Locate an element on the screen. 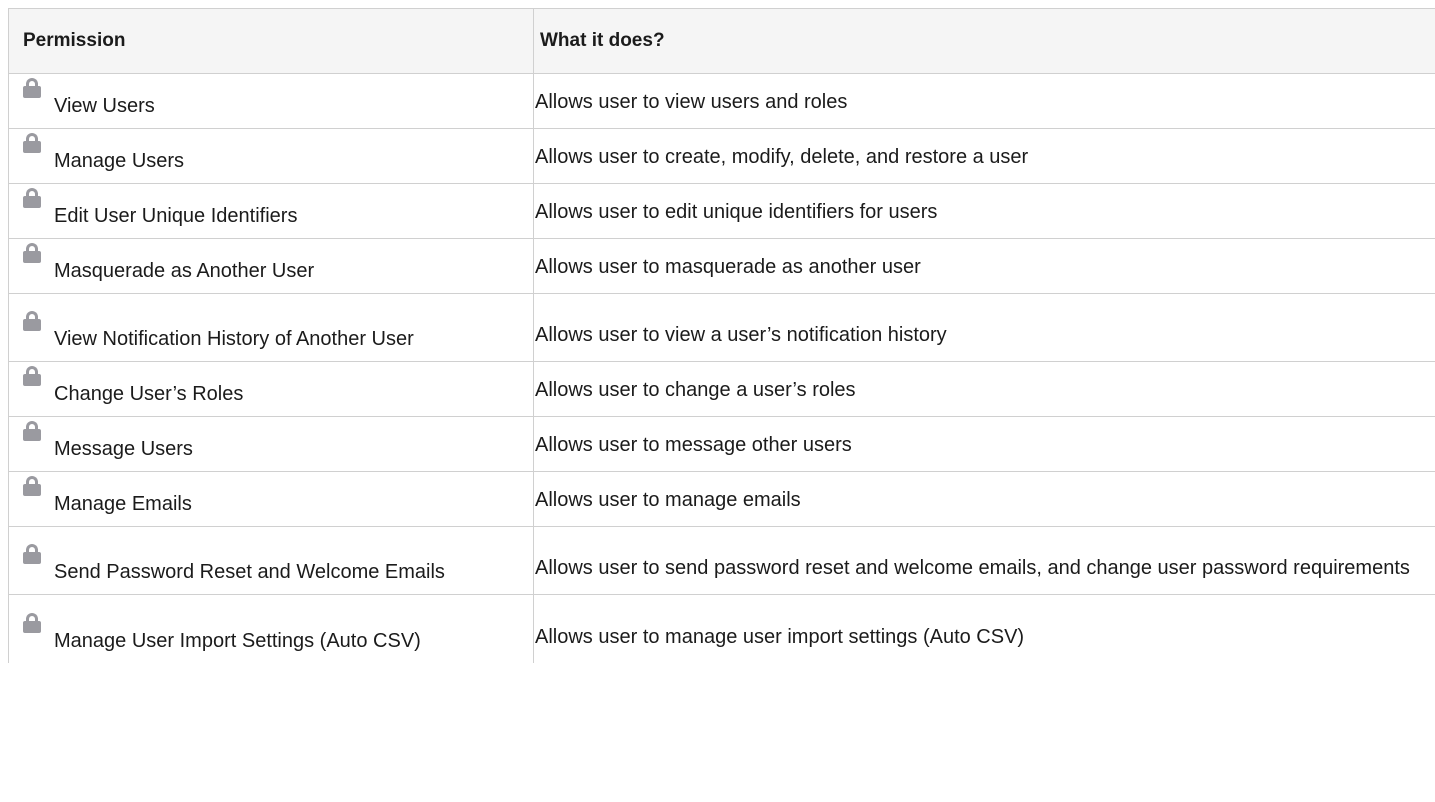  description-cell: Allows user to view users and roles is located at coordinates (984, 101).